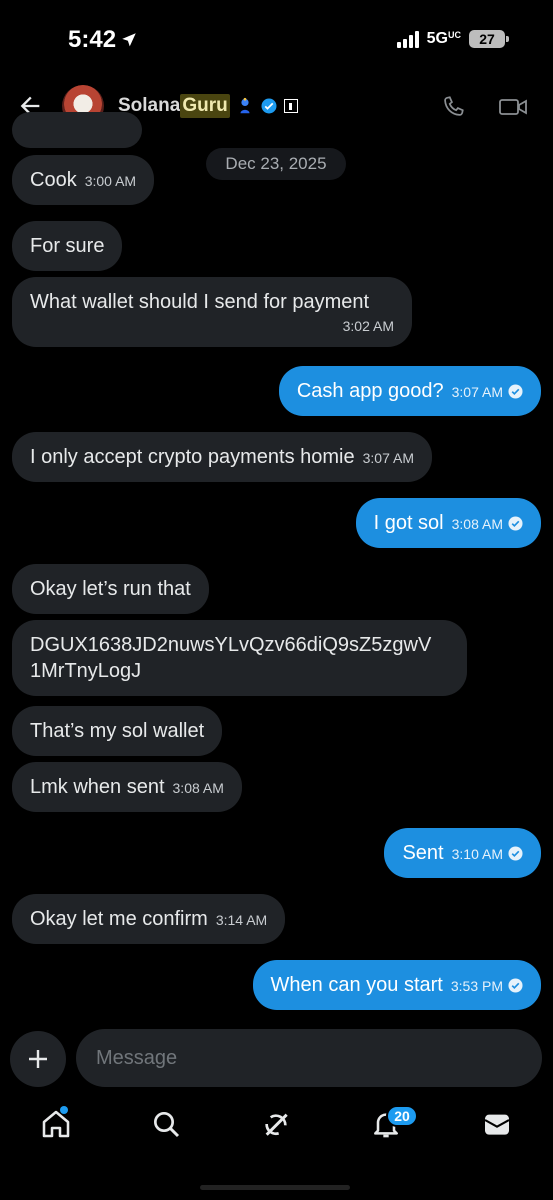  I want to click on contact-name-highlight: Guru, so click(205, 106).